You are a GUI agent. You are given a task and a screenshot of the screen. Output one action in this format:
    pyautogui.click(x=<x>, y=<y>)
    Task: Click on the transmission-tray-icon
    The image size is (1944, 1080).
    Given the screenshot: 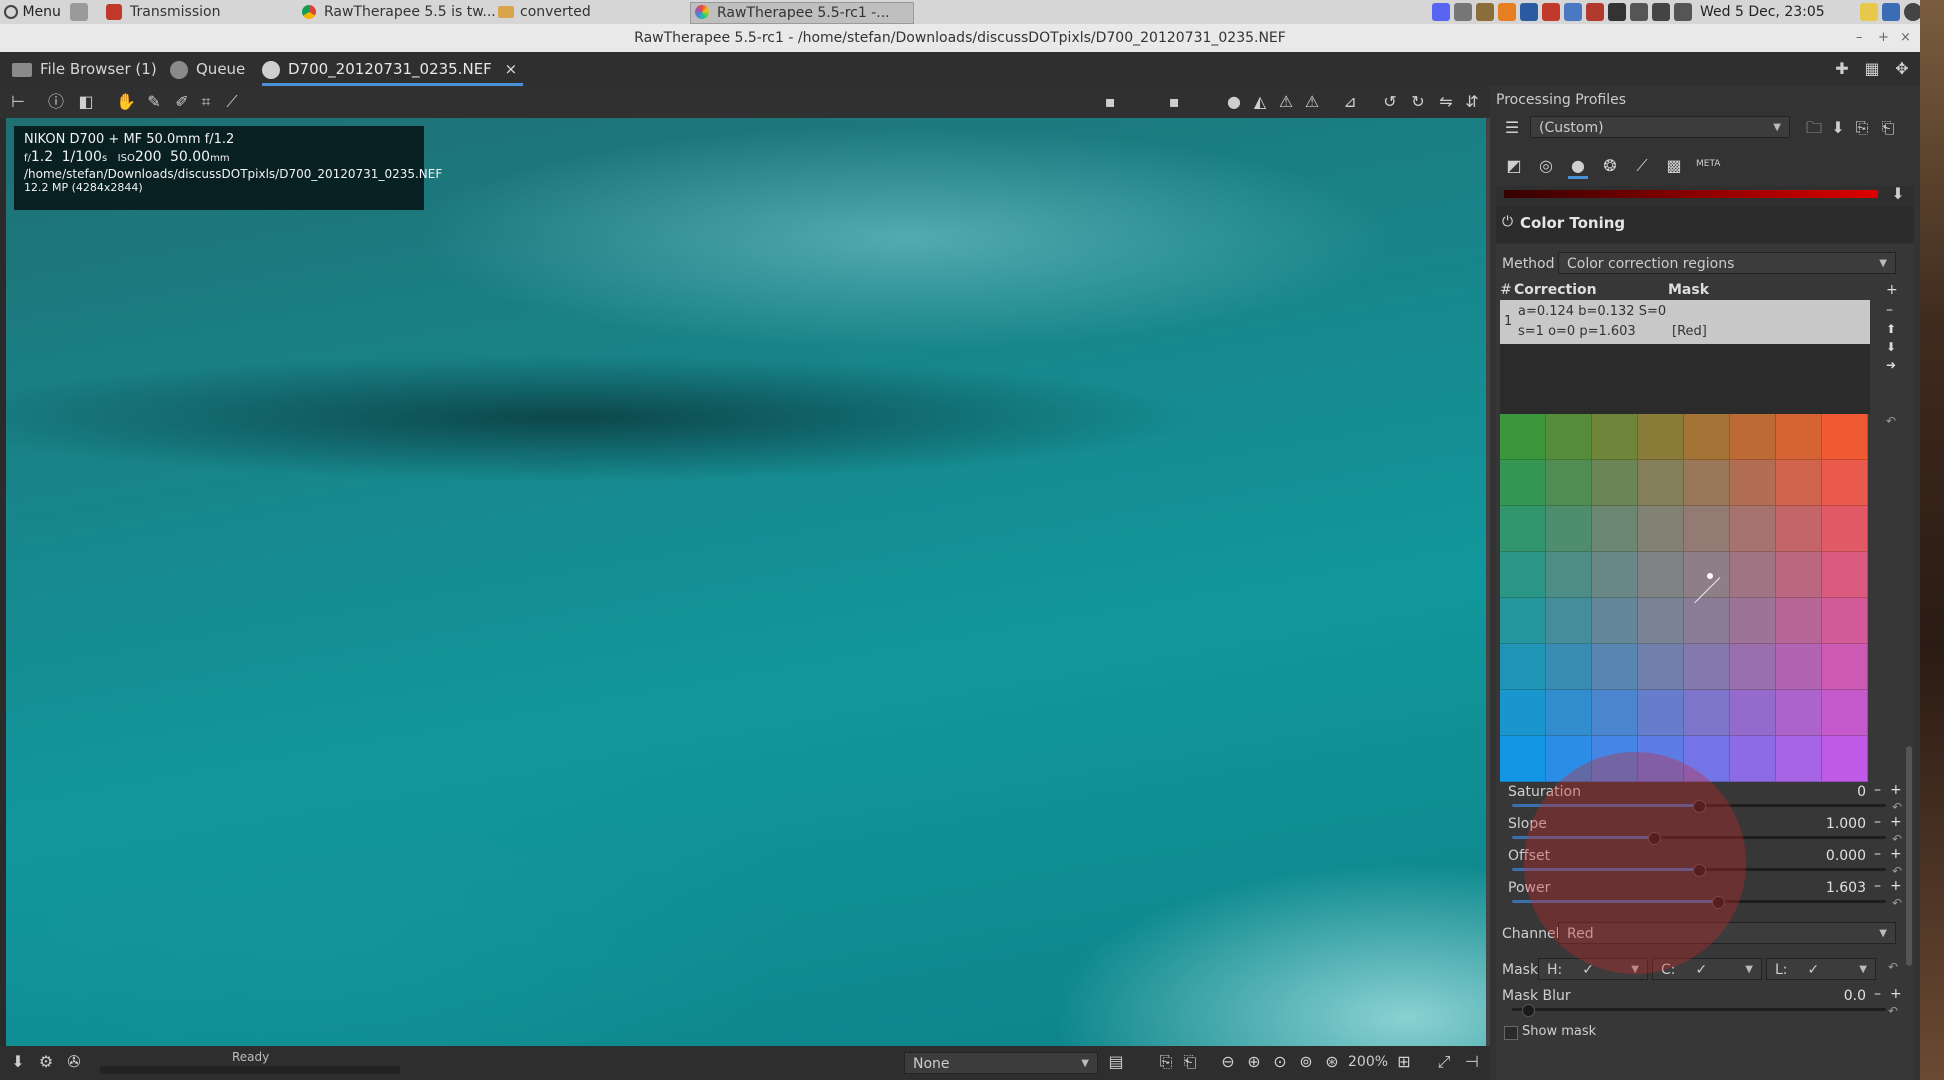 What is the action you would take?
    pyautogui.click(x=1595, y=12)
    